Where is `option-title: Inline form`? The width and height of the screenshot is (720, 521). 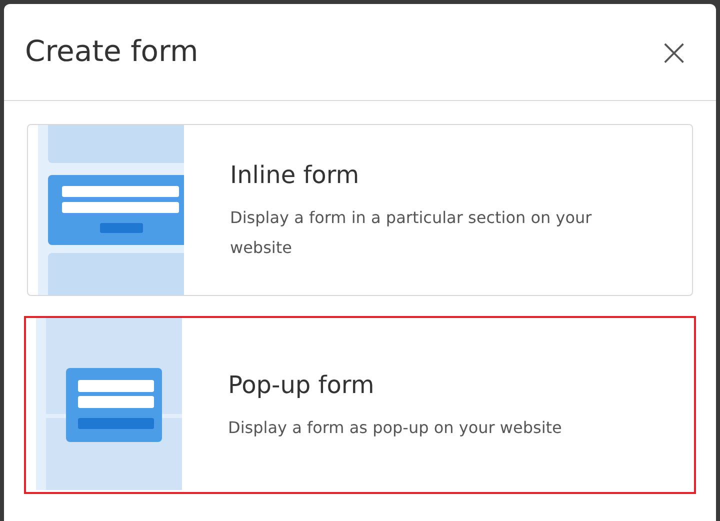 option-title: Inline form is located at coordinates (295, 175).